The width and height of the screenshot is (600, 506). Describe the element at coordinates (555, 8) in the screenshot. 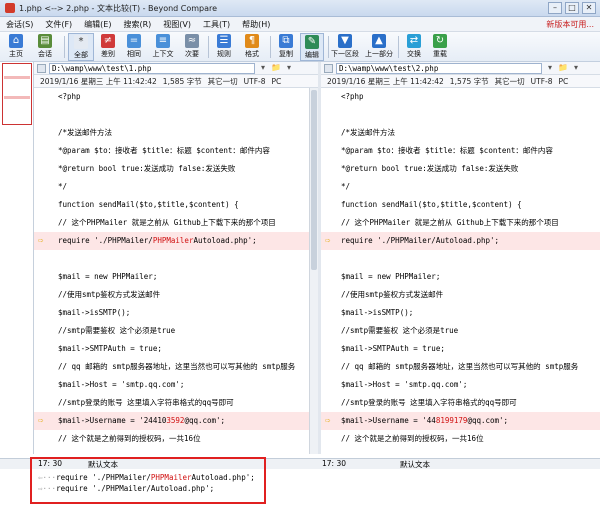

I see `minimize-button: –` at that location.